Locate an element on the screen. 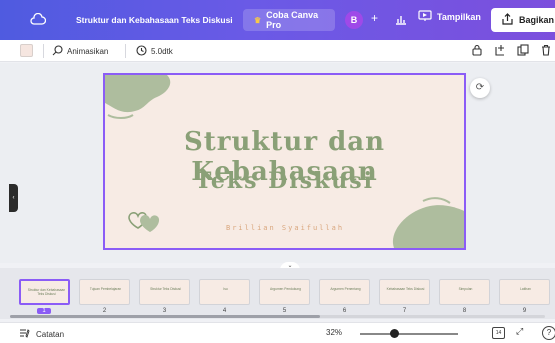 This screenshot has height=343, width=555. bottom-bar: Catatan 32% 14 ⤢ ? is located at coordinates (277, 332).